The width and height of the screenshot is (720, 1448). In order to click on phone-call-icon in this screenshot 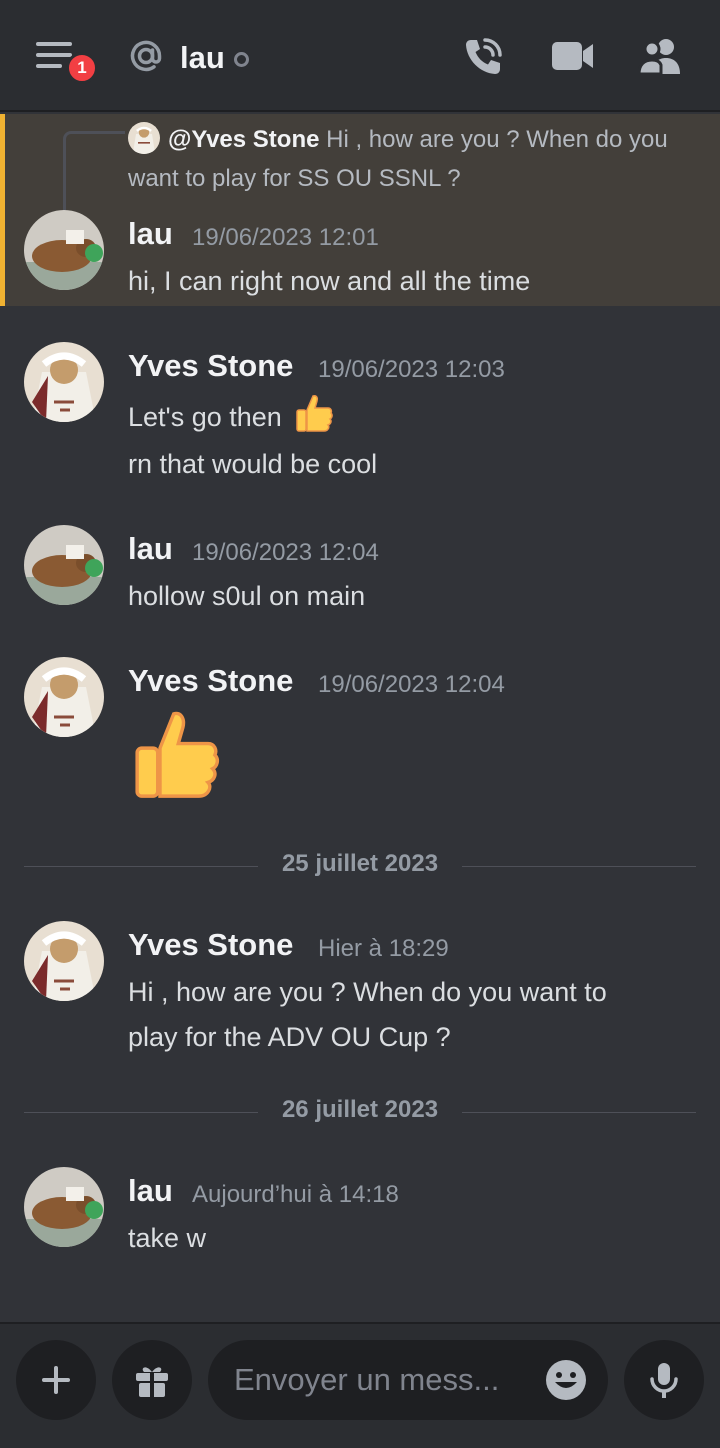, I will do `click(483, 57)`.